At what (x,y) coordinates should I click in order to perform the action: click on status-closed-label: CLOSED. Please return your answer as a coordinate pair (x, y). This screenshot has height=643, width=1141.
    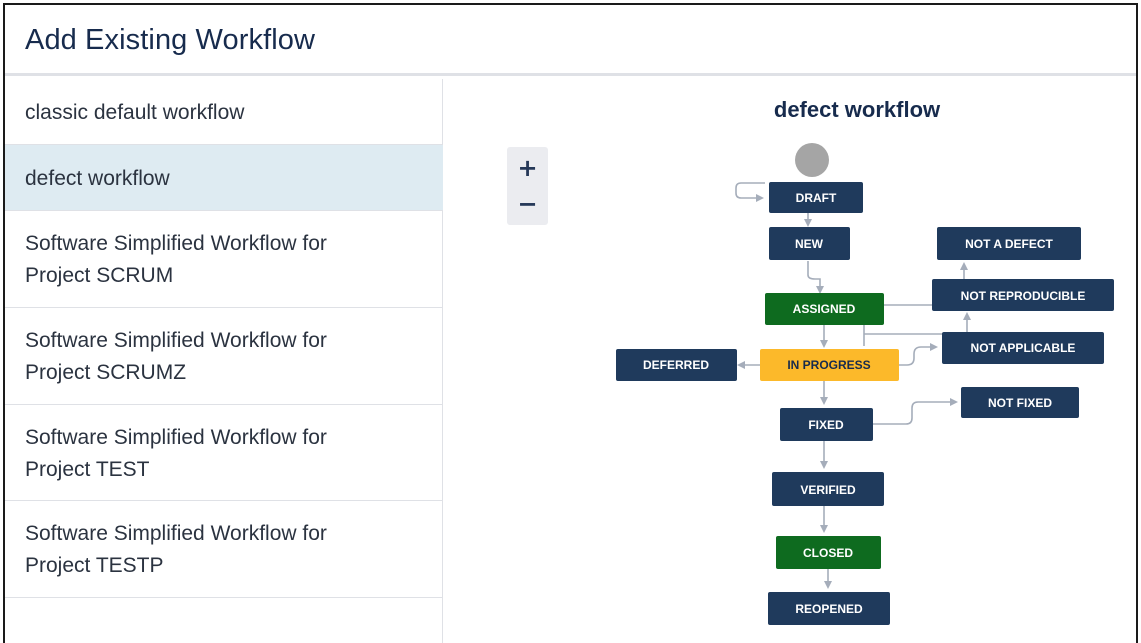
    Looking at the image, I should click on (828, 553).